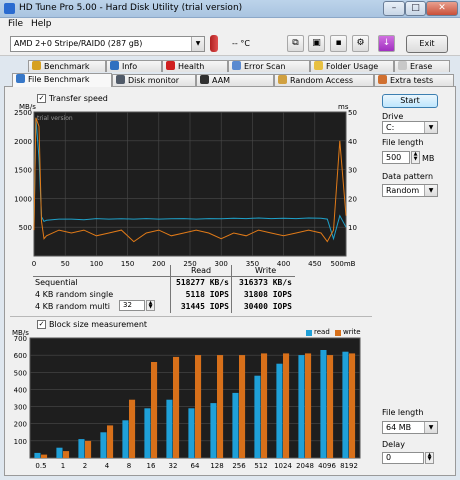  Describe the element at coordinates (20, 442) in the screenshot. I see `y-tick: 100` at that location.